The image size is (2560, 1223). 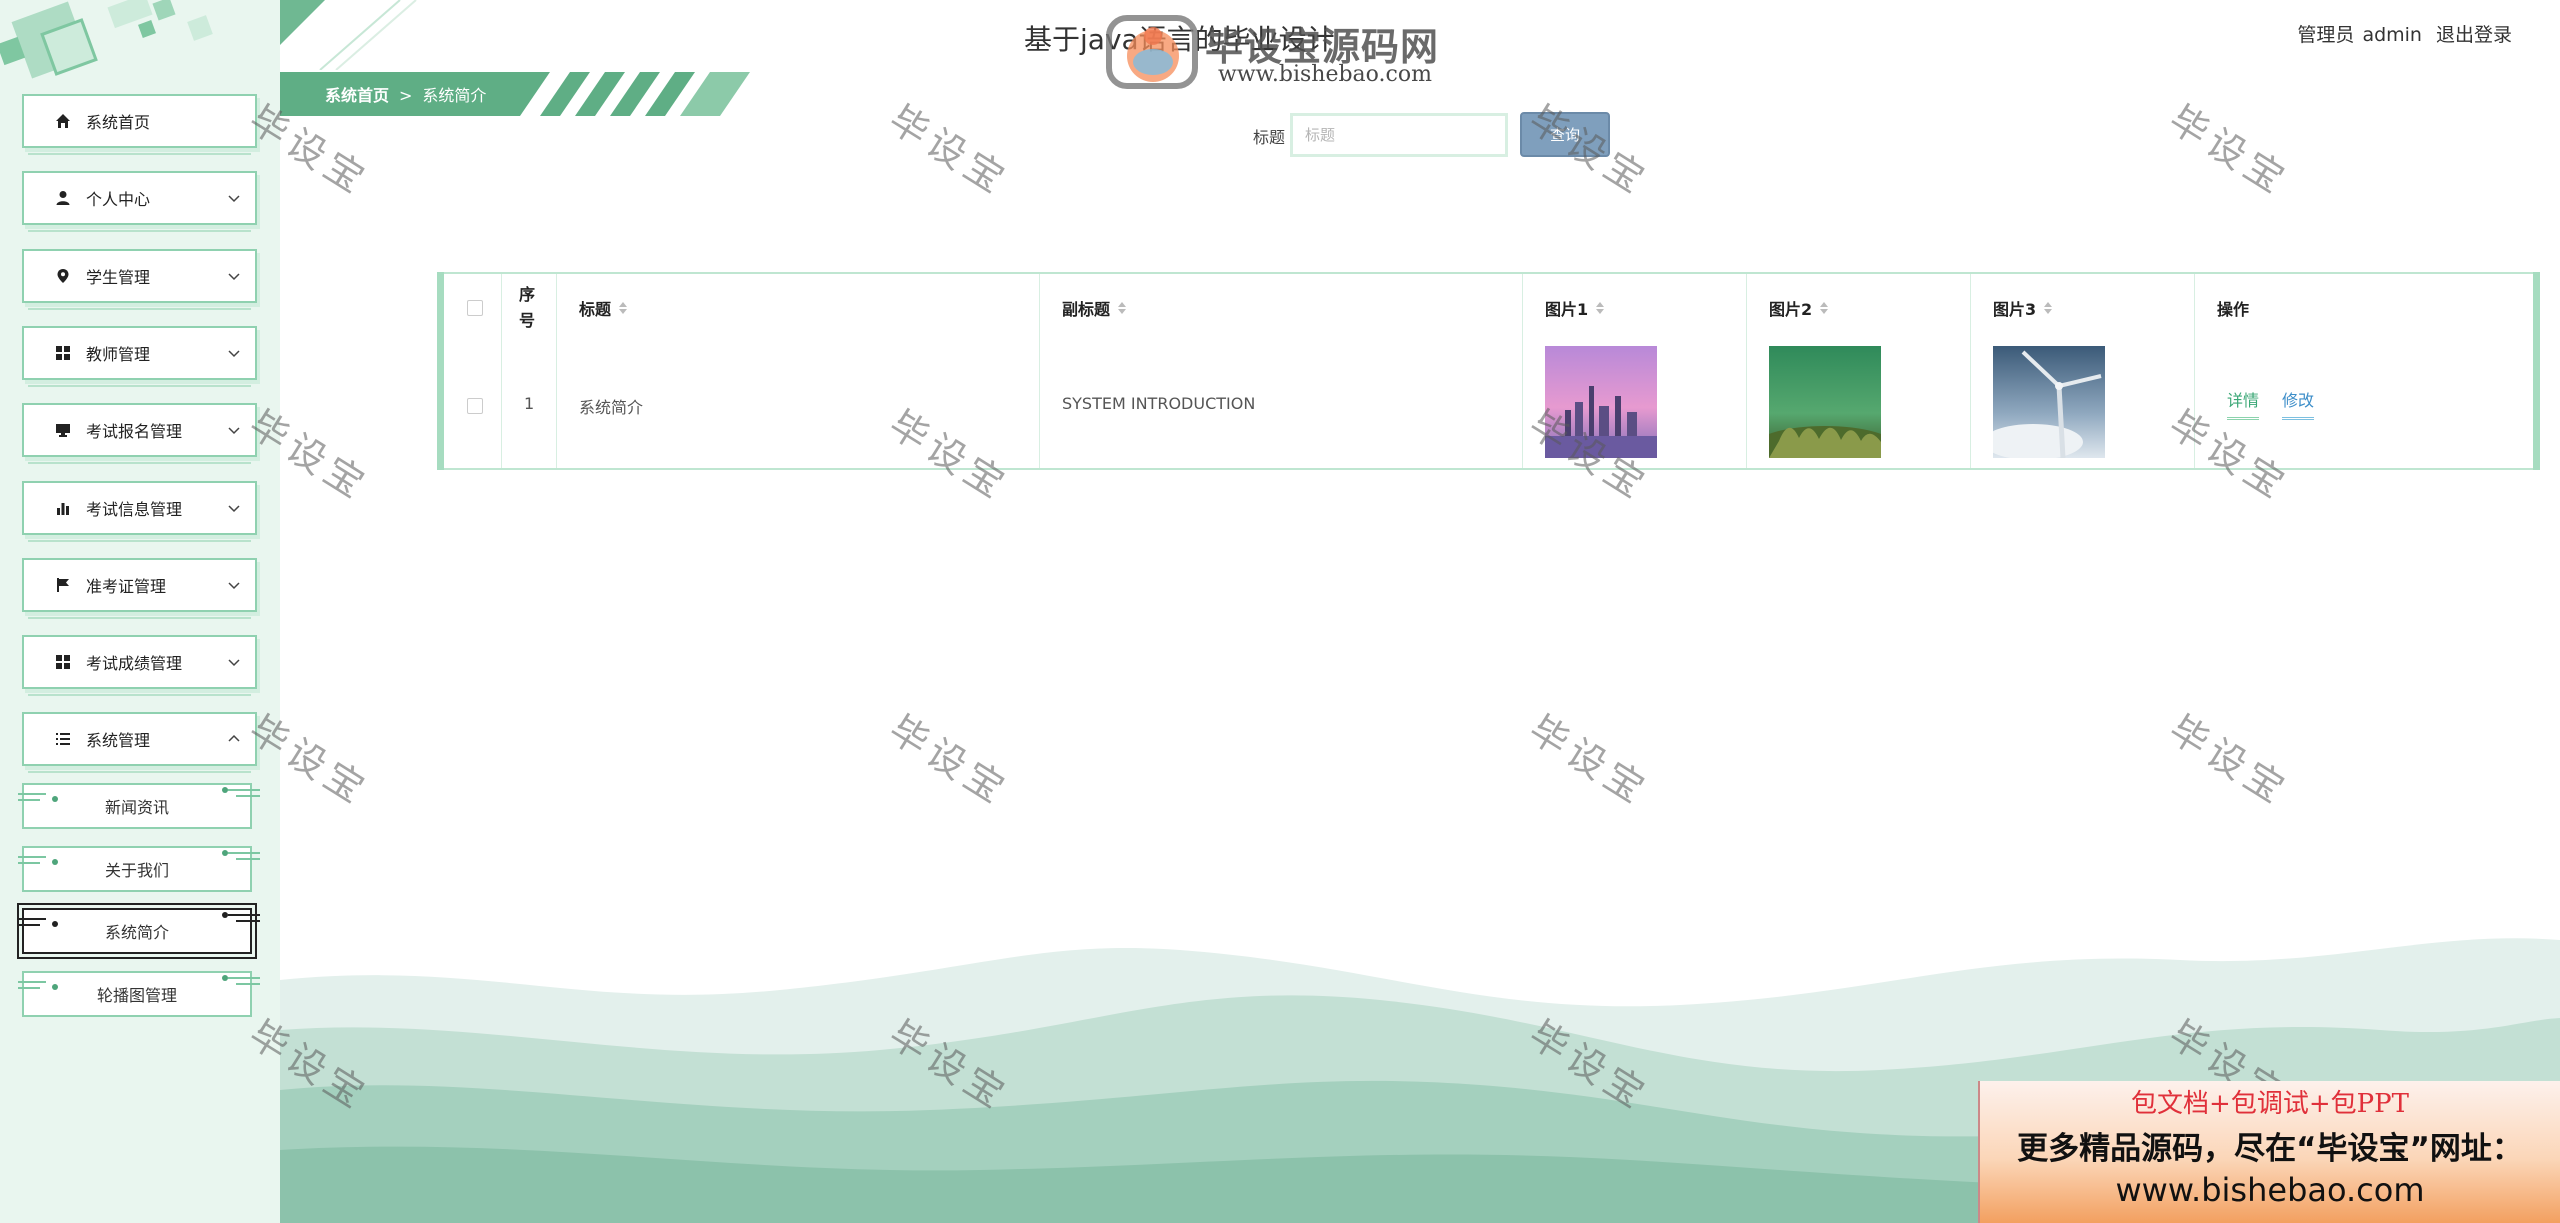 What do you see at coordinates (2392, 35) in the screenshot?
I see `username: admin` at bounding box center [2392, 35].